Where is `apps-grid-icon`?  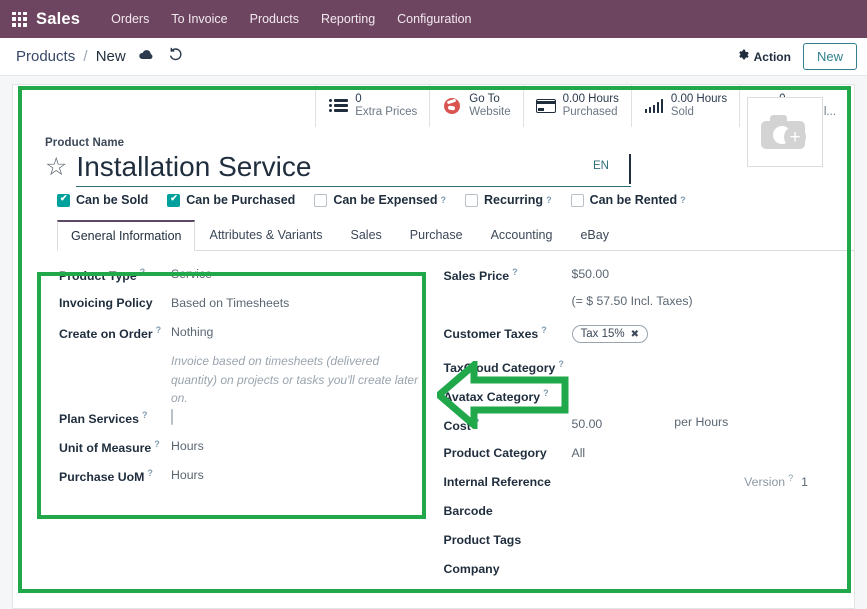 apps-grid-icon is located at coordinates (19, 19).